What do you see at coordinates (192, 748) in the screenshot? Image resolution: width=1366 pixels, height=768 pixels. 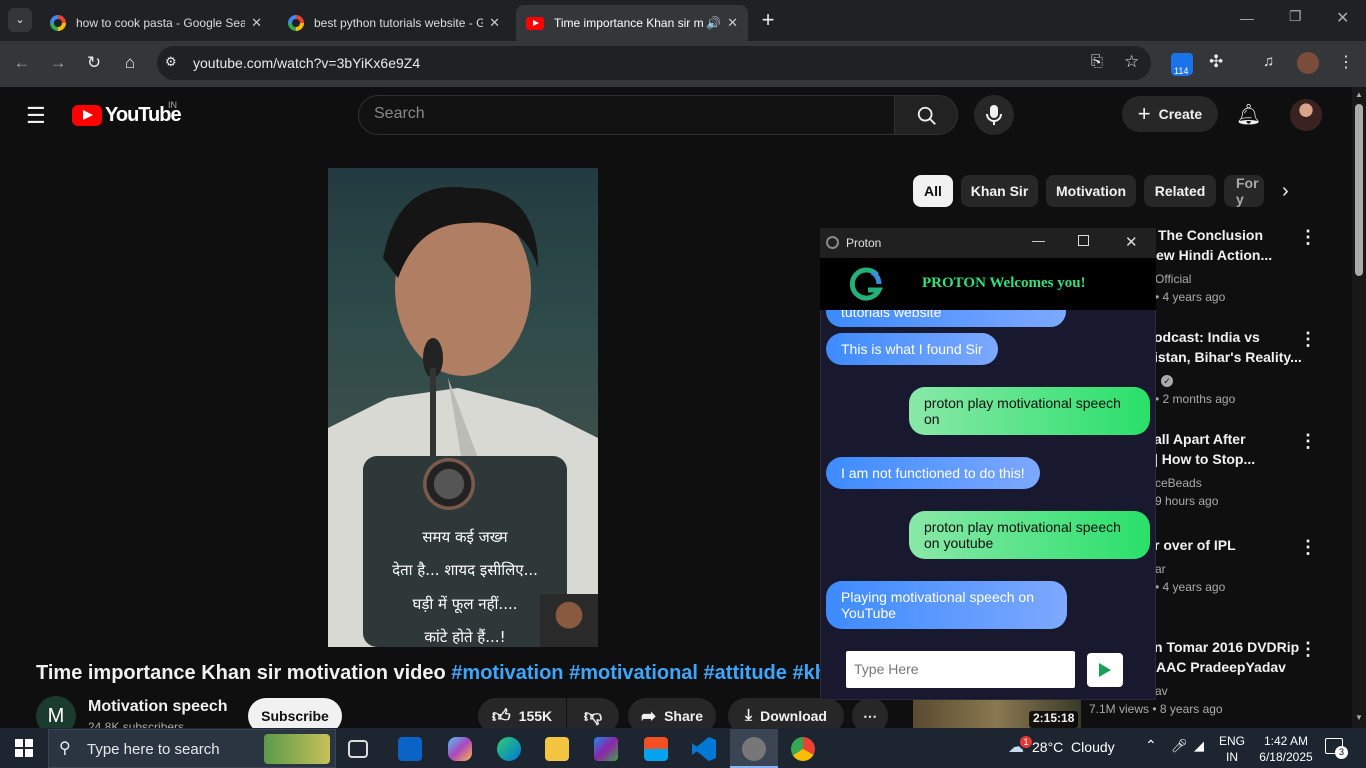 I see `taskbar-search-box: ⚲ Type here to search` at bounding box center [192, 748].